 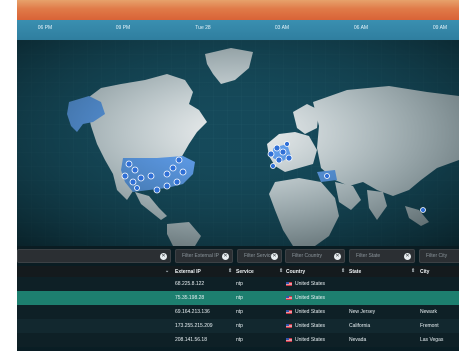 I want to click on table-row: 68.225.8.122 ntp United States, so click(x=238, y=284).